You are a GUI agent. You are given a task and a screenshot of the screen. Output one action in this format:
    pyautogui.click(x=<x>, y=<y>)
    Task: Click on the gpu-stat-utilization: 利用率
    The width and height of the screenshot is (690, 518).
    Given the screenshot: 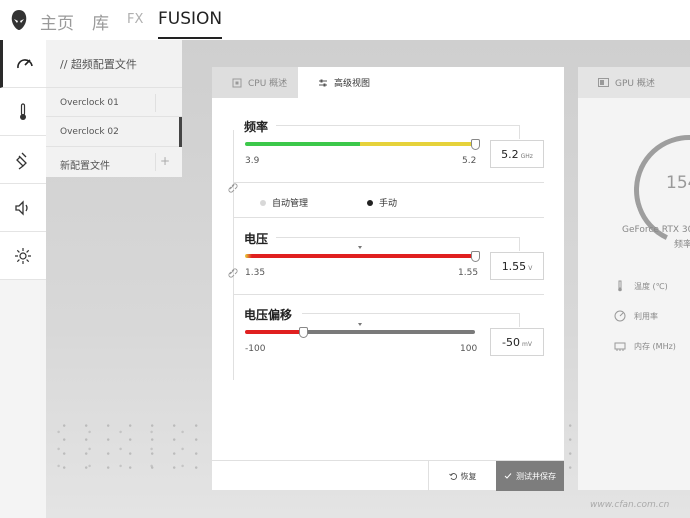 What is the action you would take?
    pyautogui.click(x=636, y=316)
    